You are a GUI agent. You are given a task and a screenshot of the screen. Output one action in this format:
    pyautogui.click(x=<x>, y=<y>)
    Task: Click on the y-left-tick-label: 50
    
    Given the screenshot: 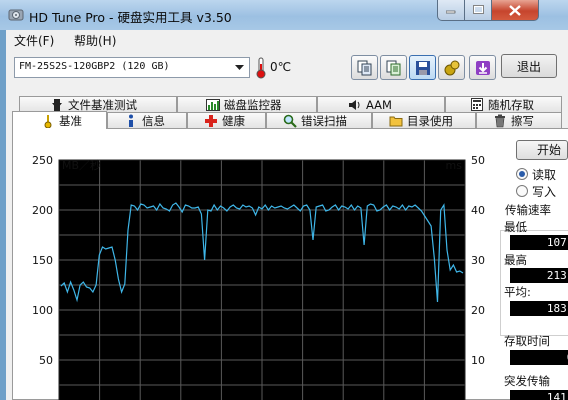 What is the action you would take?
    pyautogui.click(x=46, y=360)
    